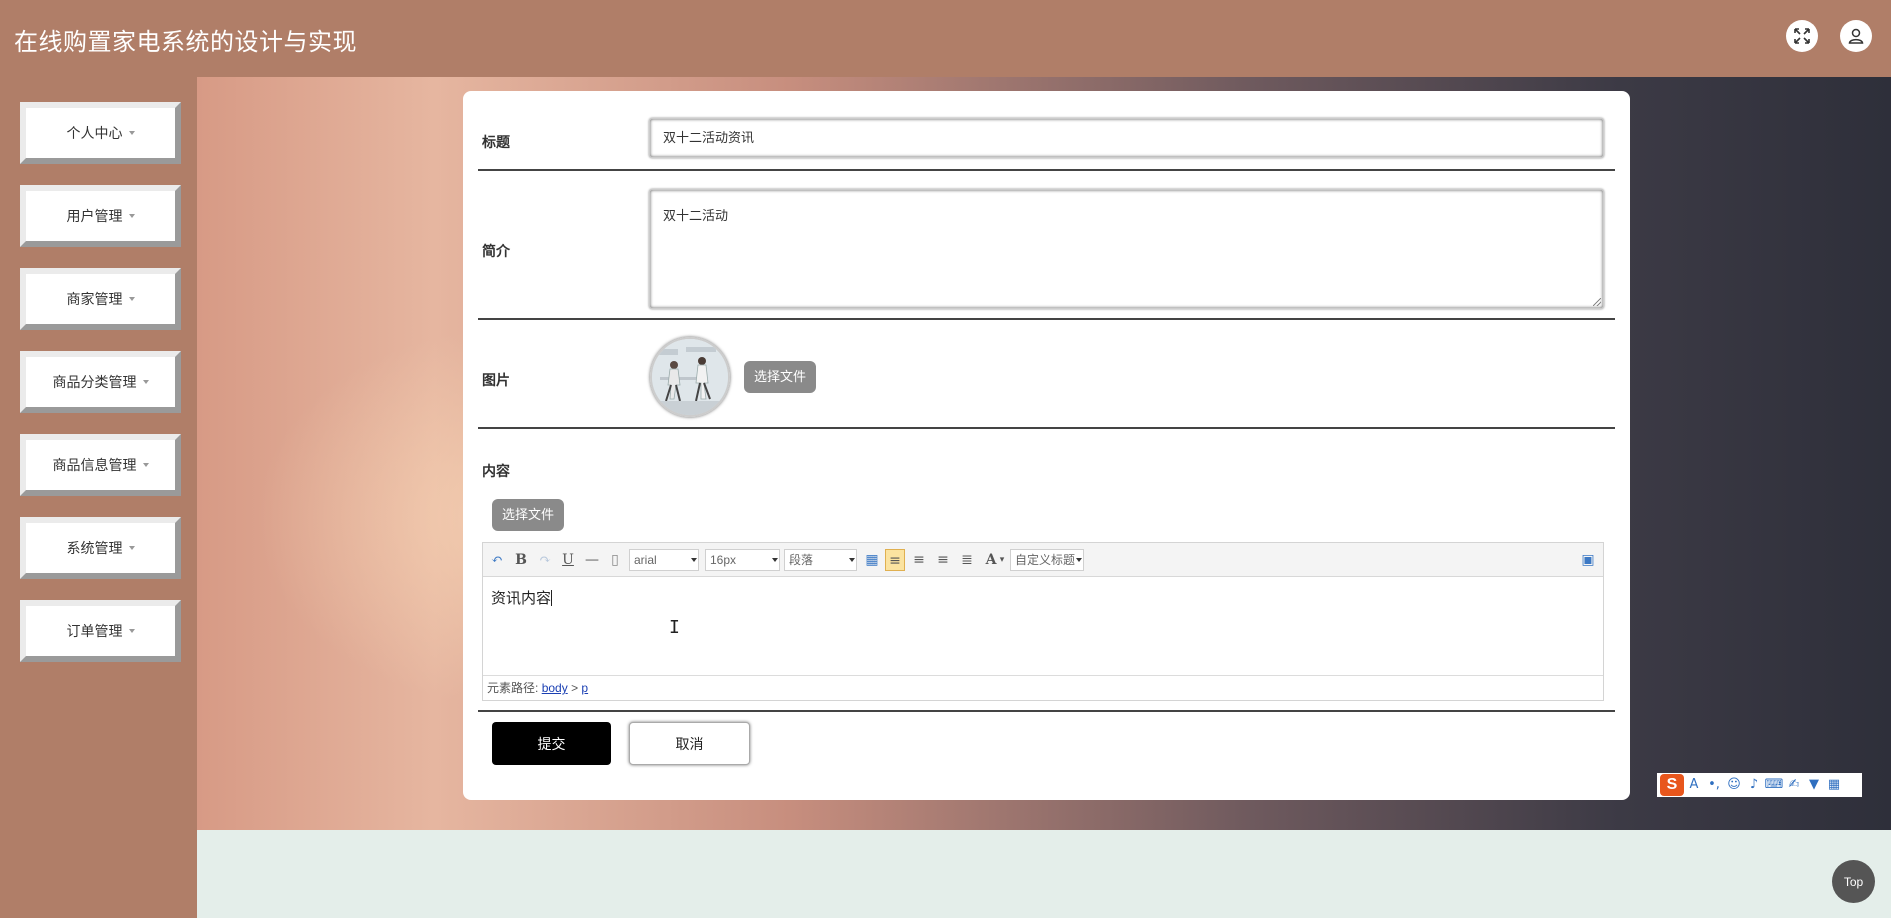  I want to click on ime-skin-icon: ▼, so click(1814, 785).